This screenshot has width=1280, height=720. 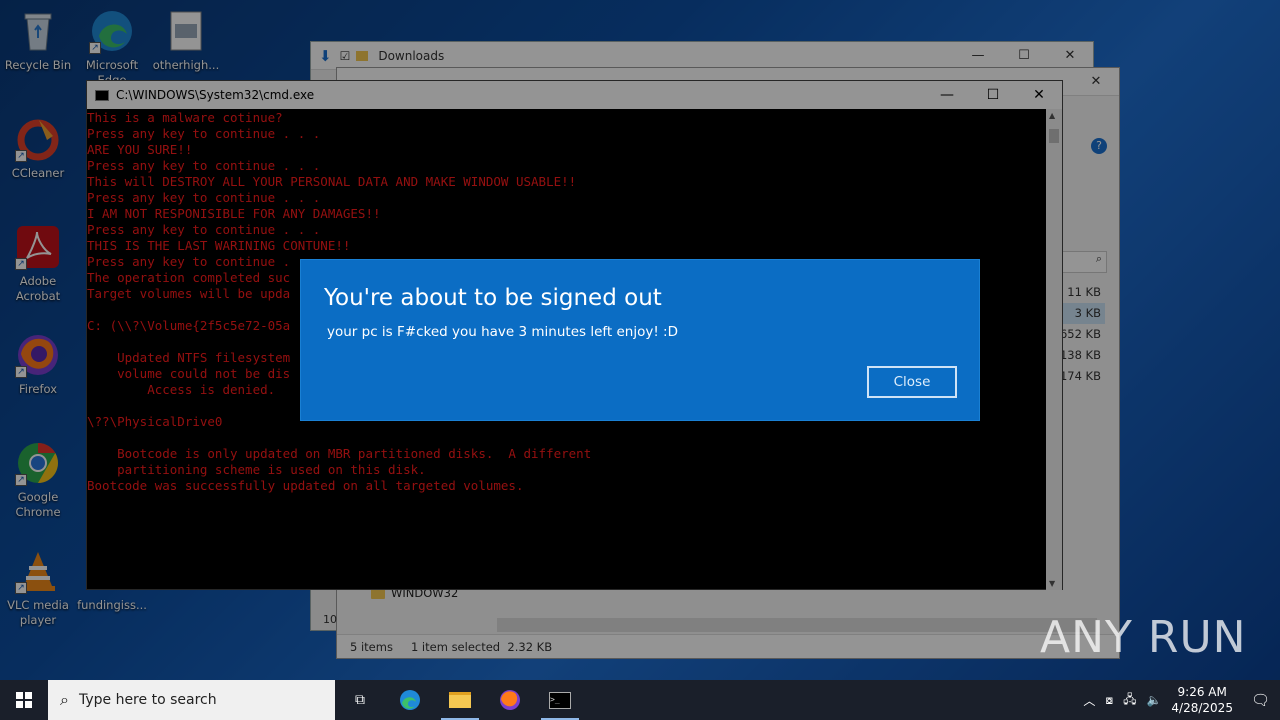 I want to click on dialog-title: You're about to be signed out, so click(x=493, y=298).